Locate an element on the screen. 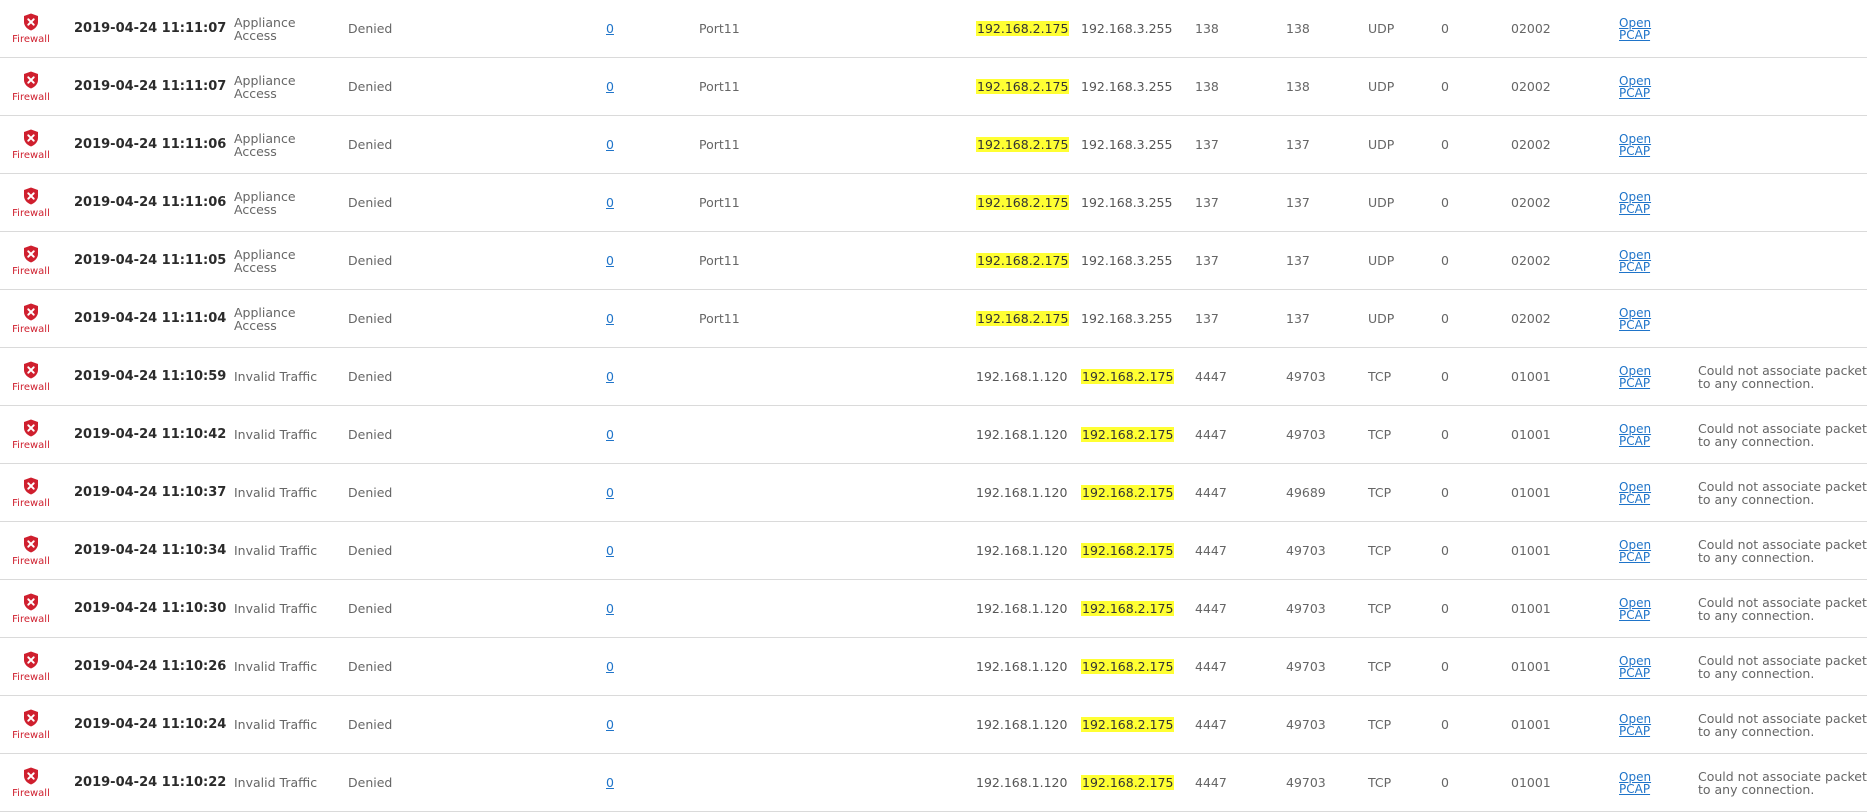 The height and width of the screenshot is (812, 1867). count-cell: 0 is located at coordinates (610, 492).